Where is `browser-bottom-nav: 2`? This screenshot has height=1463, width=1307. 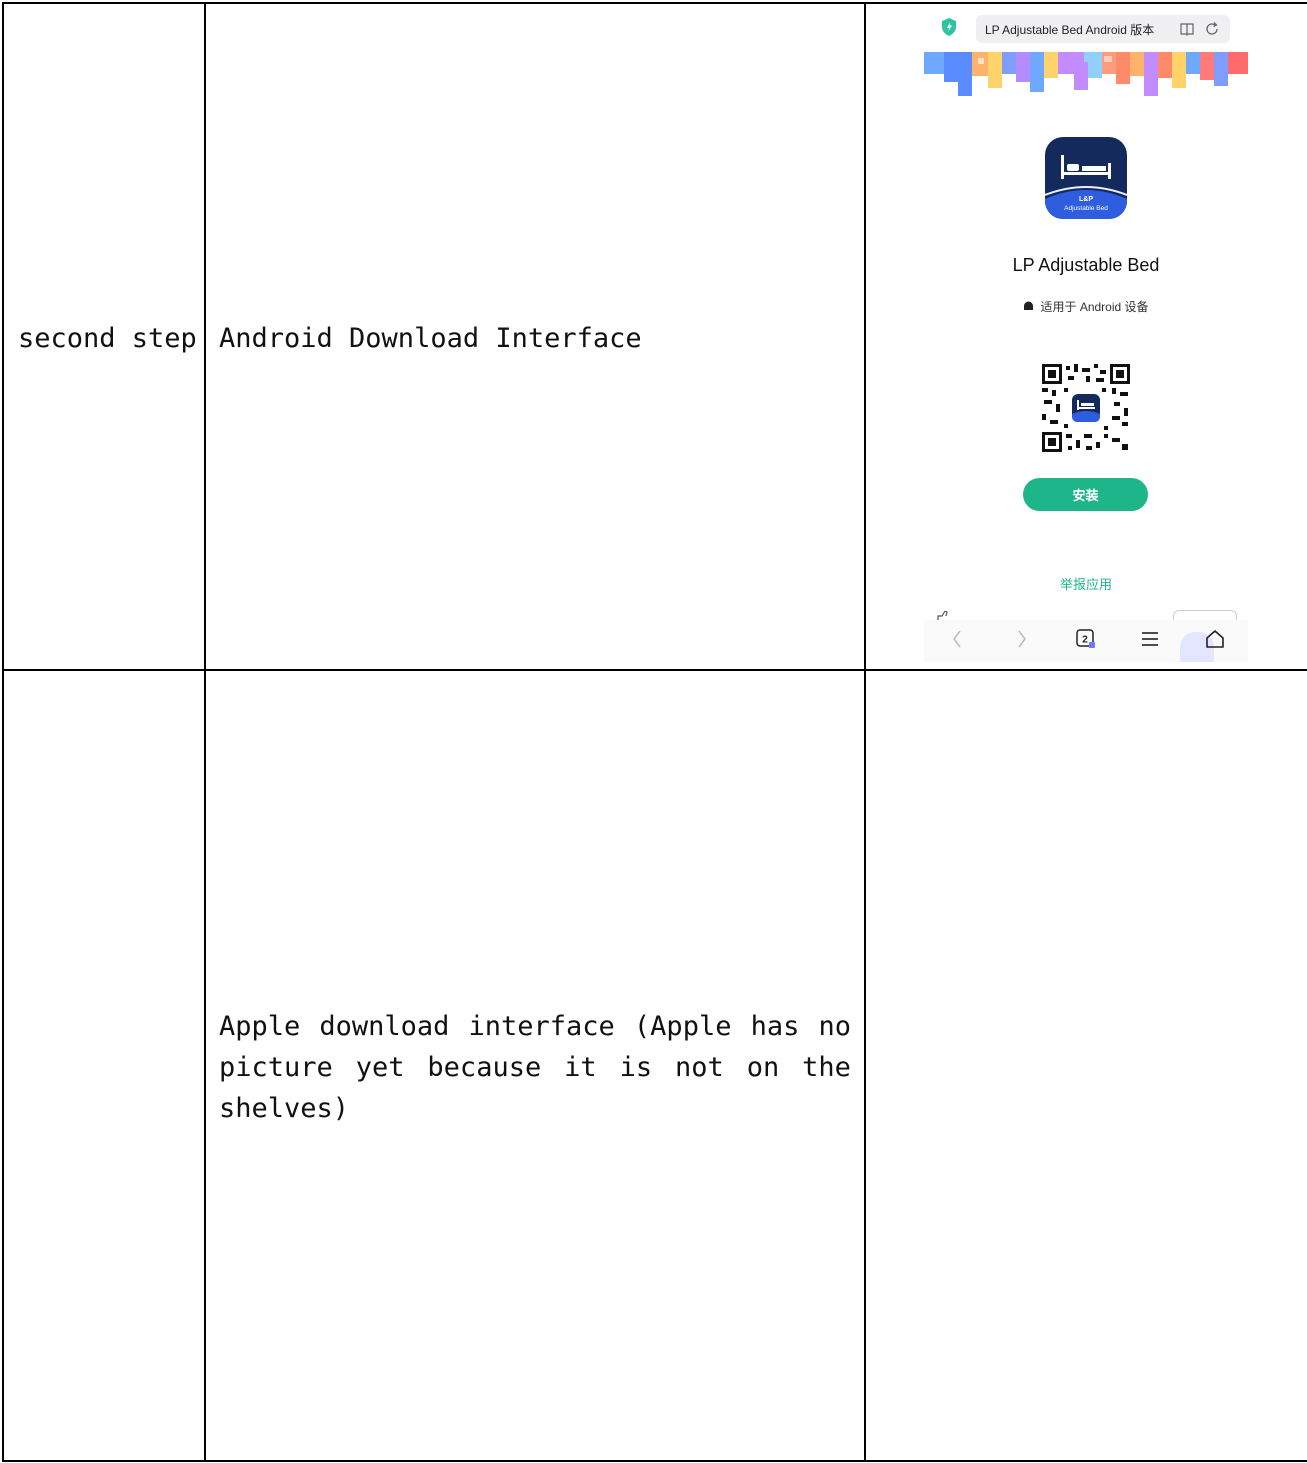
browser-bottom-nav: 2 is located at coordinates (1086, 641).